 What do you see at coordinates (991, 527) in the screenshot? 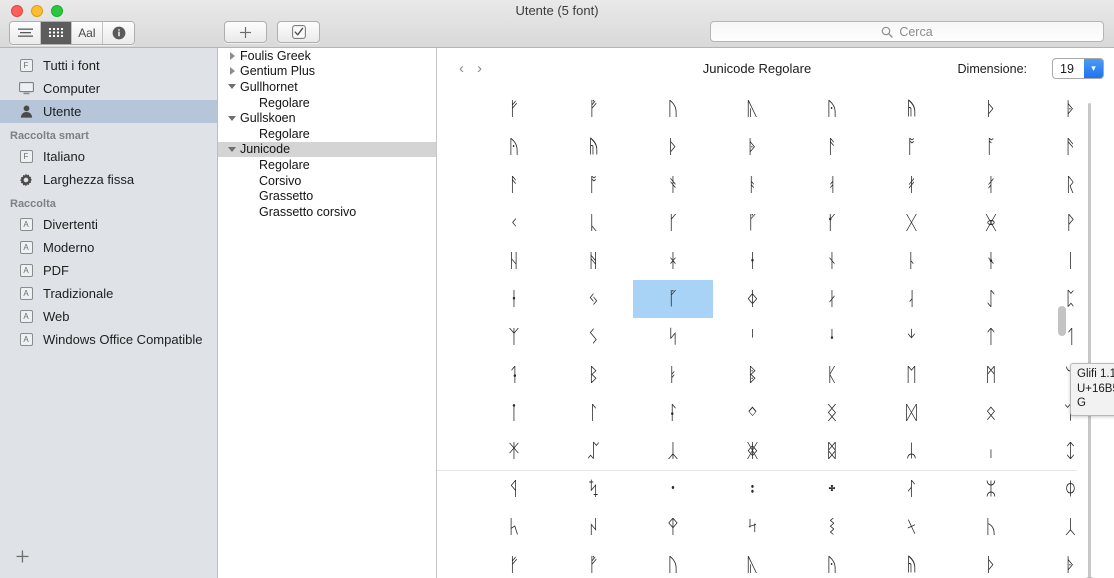
I see `glyph-cell: ᛷ` at bounding box center [991, 527].